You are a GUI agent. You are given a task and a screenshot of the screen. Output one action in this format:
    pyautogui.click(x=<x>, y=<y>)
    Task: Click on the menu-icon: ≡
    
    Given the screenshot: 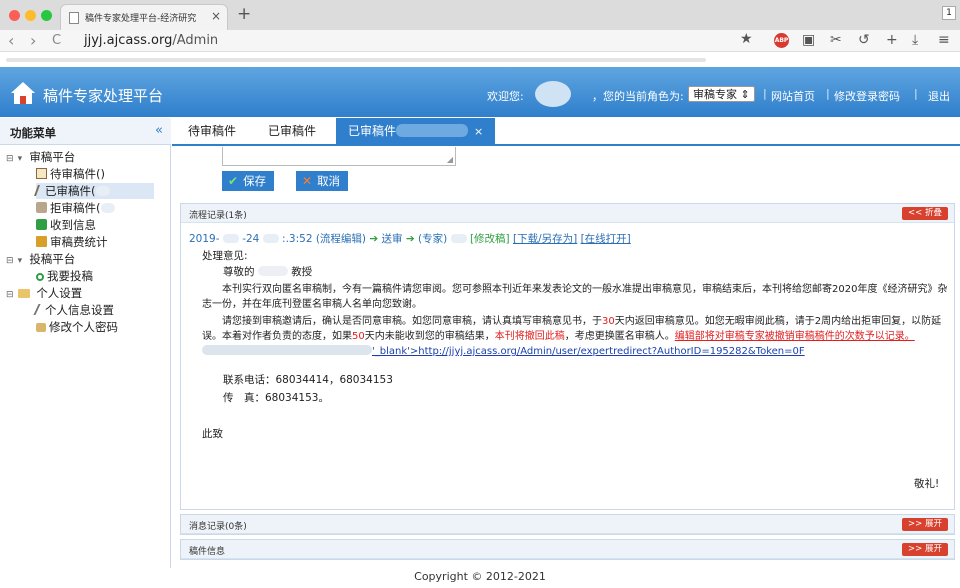 What is the action you would take?
    pyautogui.click(x=944, y=40)
    